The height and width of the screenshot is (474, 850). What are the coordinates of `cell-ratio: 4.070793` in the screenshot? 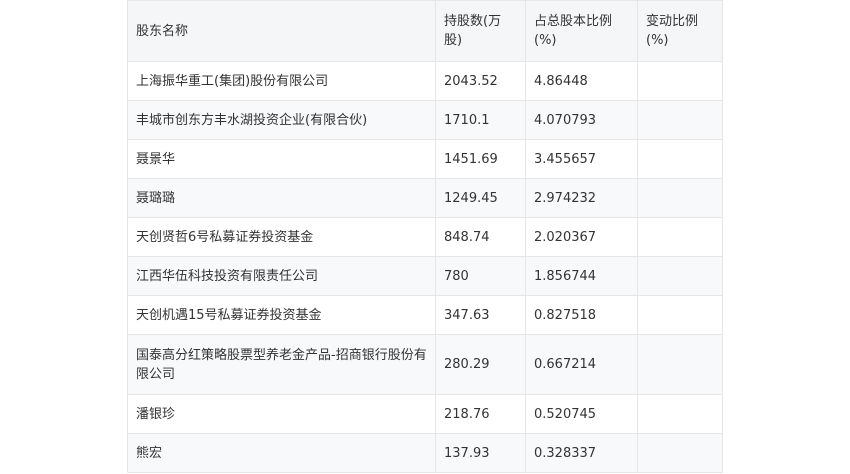 It's located at (581, 120).